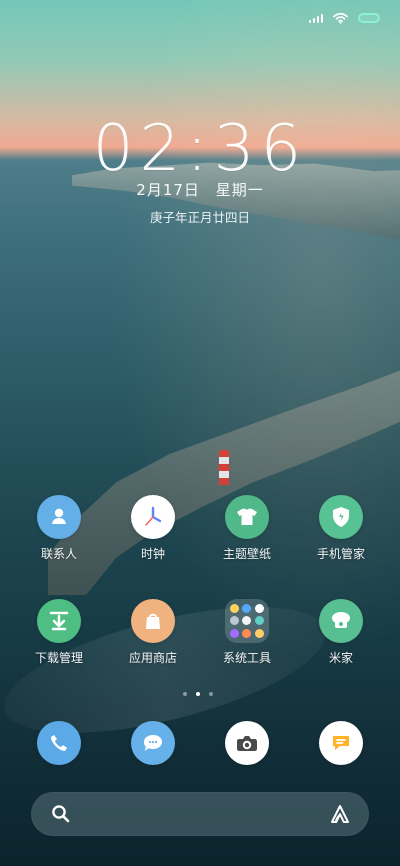  What do you see at coordinates (153, 517) in the screenshot?
I see `clock-icon` at bounding box center [153, 517].